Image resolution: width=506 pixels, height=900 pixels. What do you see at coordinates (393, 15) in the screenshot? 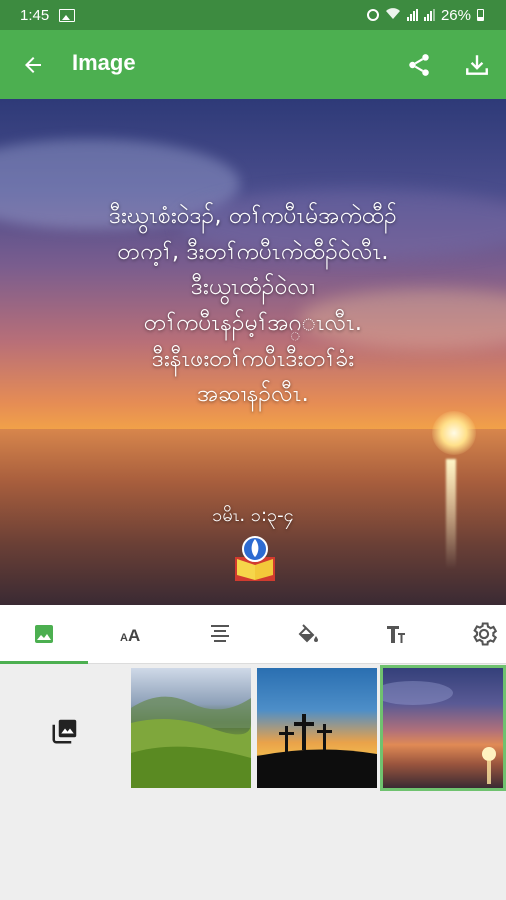
I see `wifi-icon` at bounding box center [393, 15].